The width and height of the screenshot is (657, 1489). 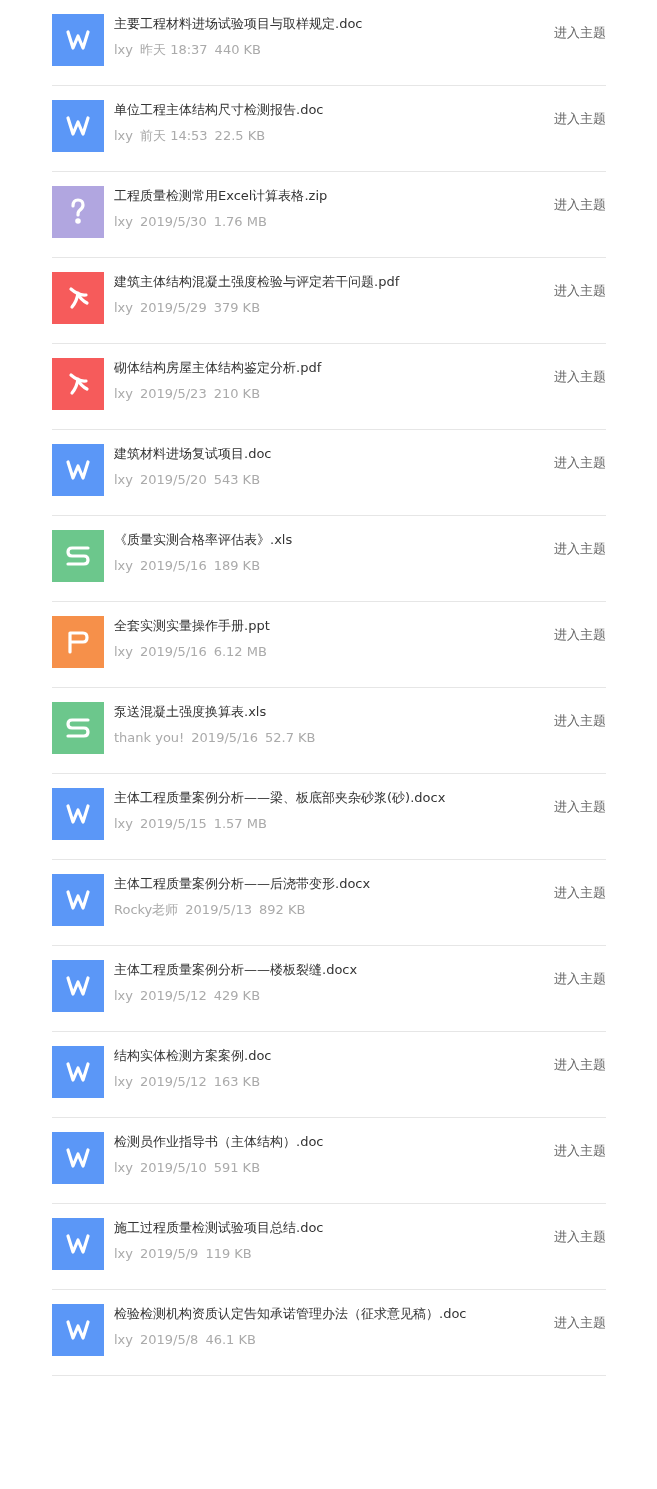 What do you see at coordinates (334, 1056) in the screenshot?
I see `file-name-link: 结构实体检测方案案例.doc` at bounding box center [334, 1056].